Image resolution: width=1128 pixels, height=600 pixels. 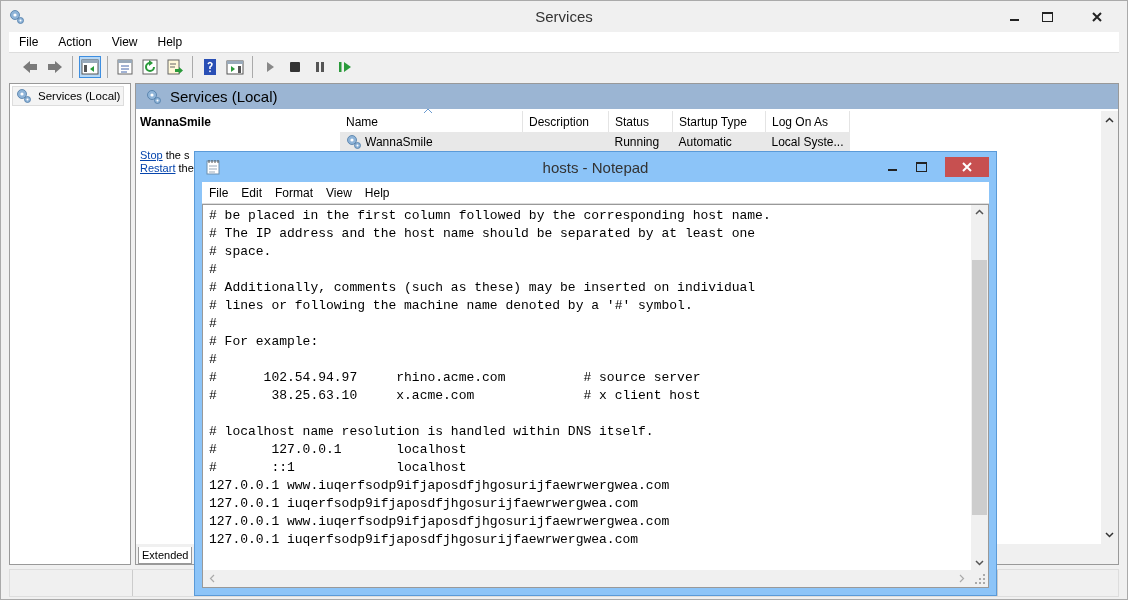 I want to click on window-title: Services, so click(x=564, y=16).